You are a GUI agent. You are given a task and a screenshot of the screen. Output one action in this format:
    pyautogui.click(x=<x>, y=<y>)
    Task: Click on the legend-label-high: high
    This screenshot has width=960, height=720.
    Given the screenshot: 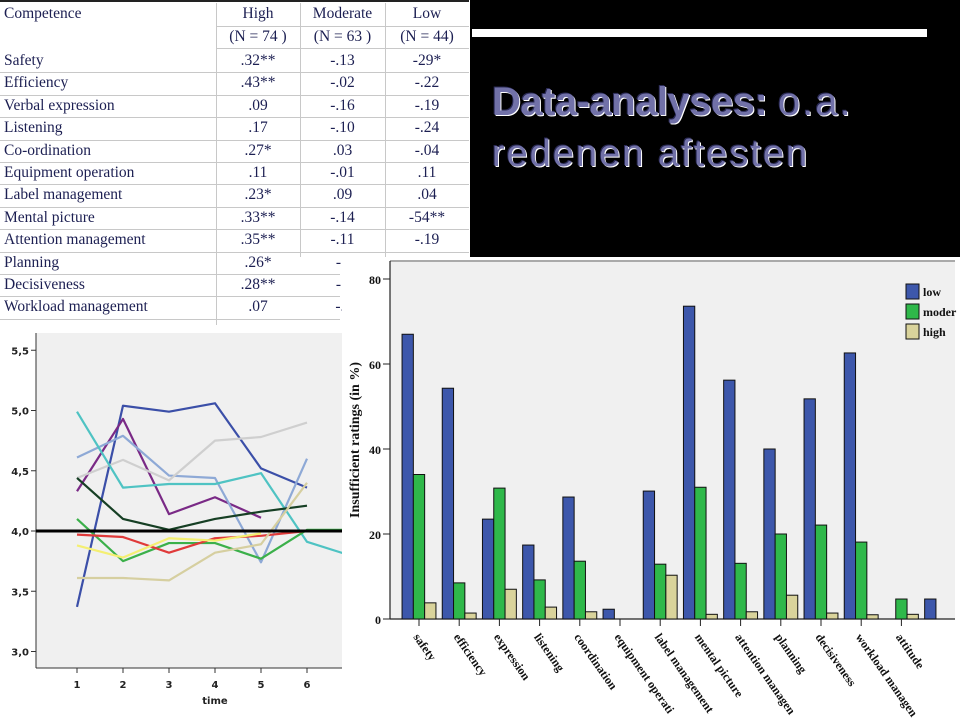 What is the action you would take?
    pyautogui.click(x=934, y=332)
    